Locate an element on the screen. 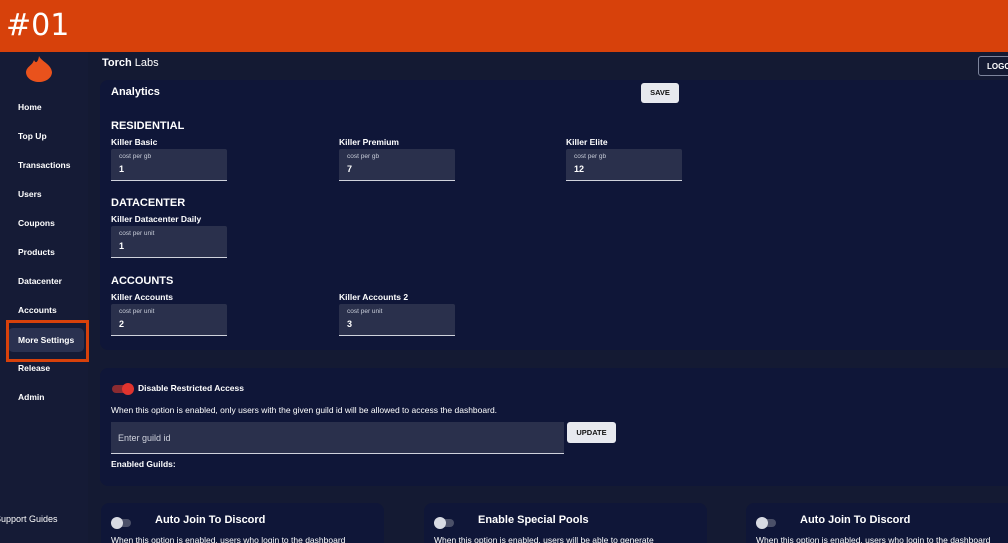 The width and height of the screenshot is (1008, 543). sidebar-item-products: Products is located at coordinates (46, 252).